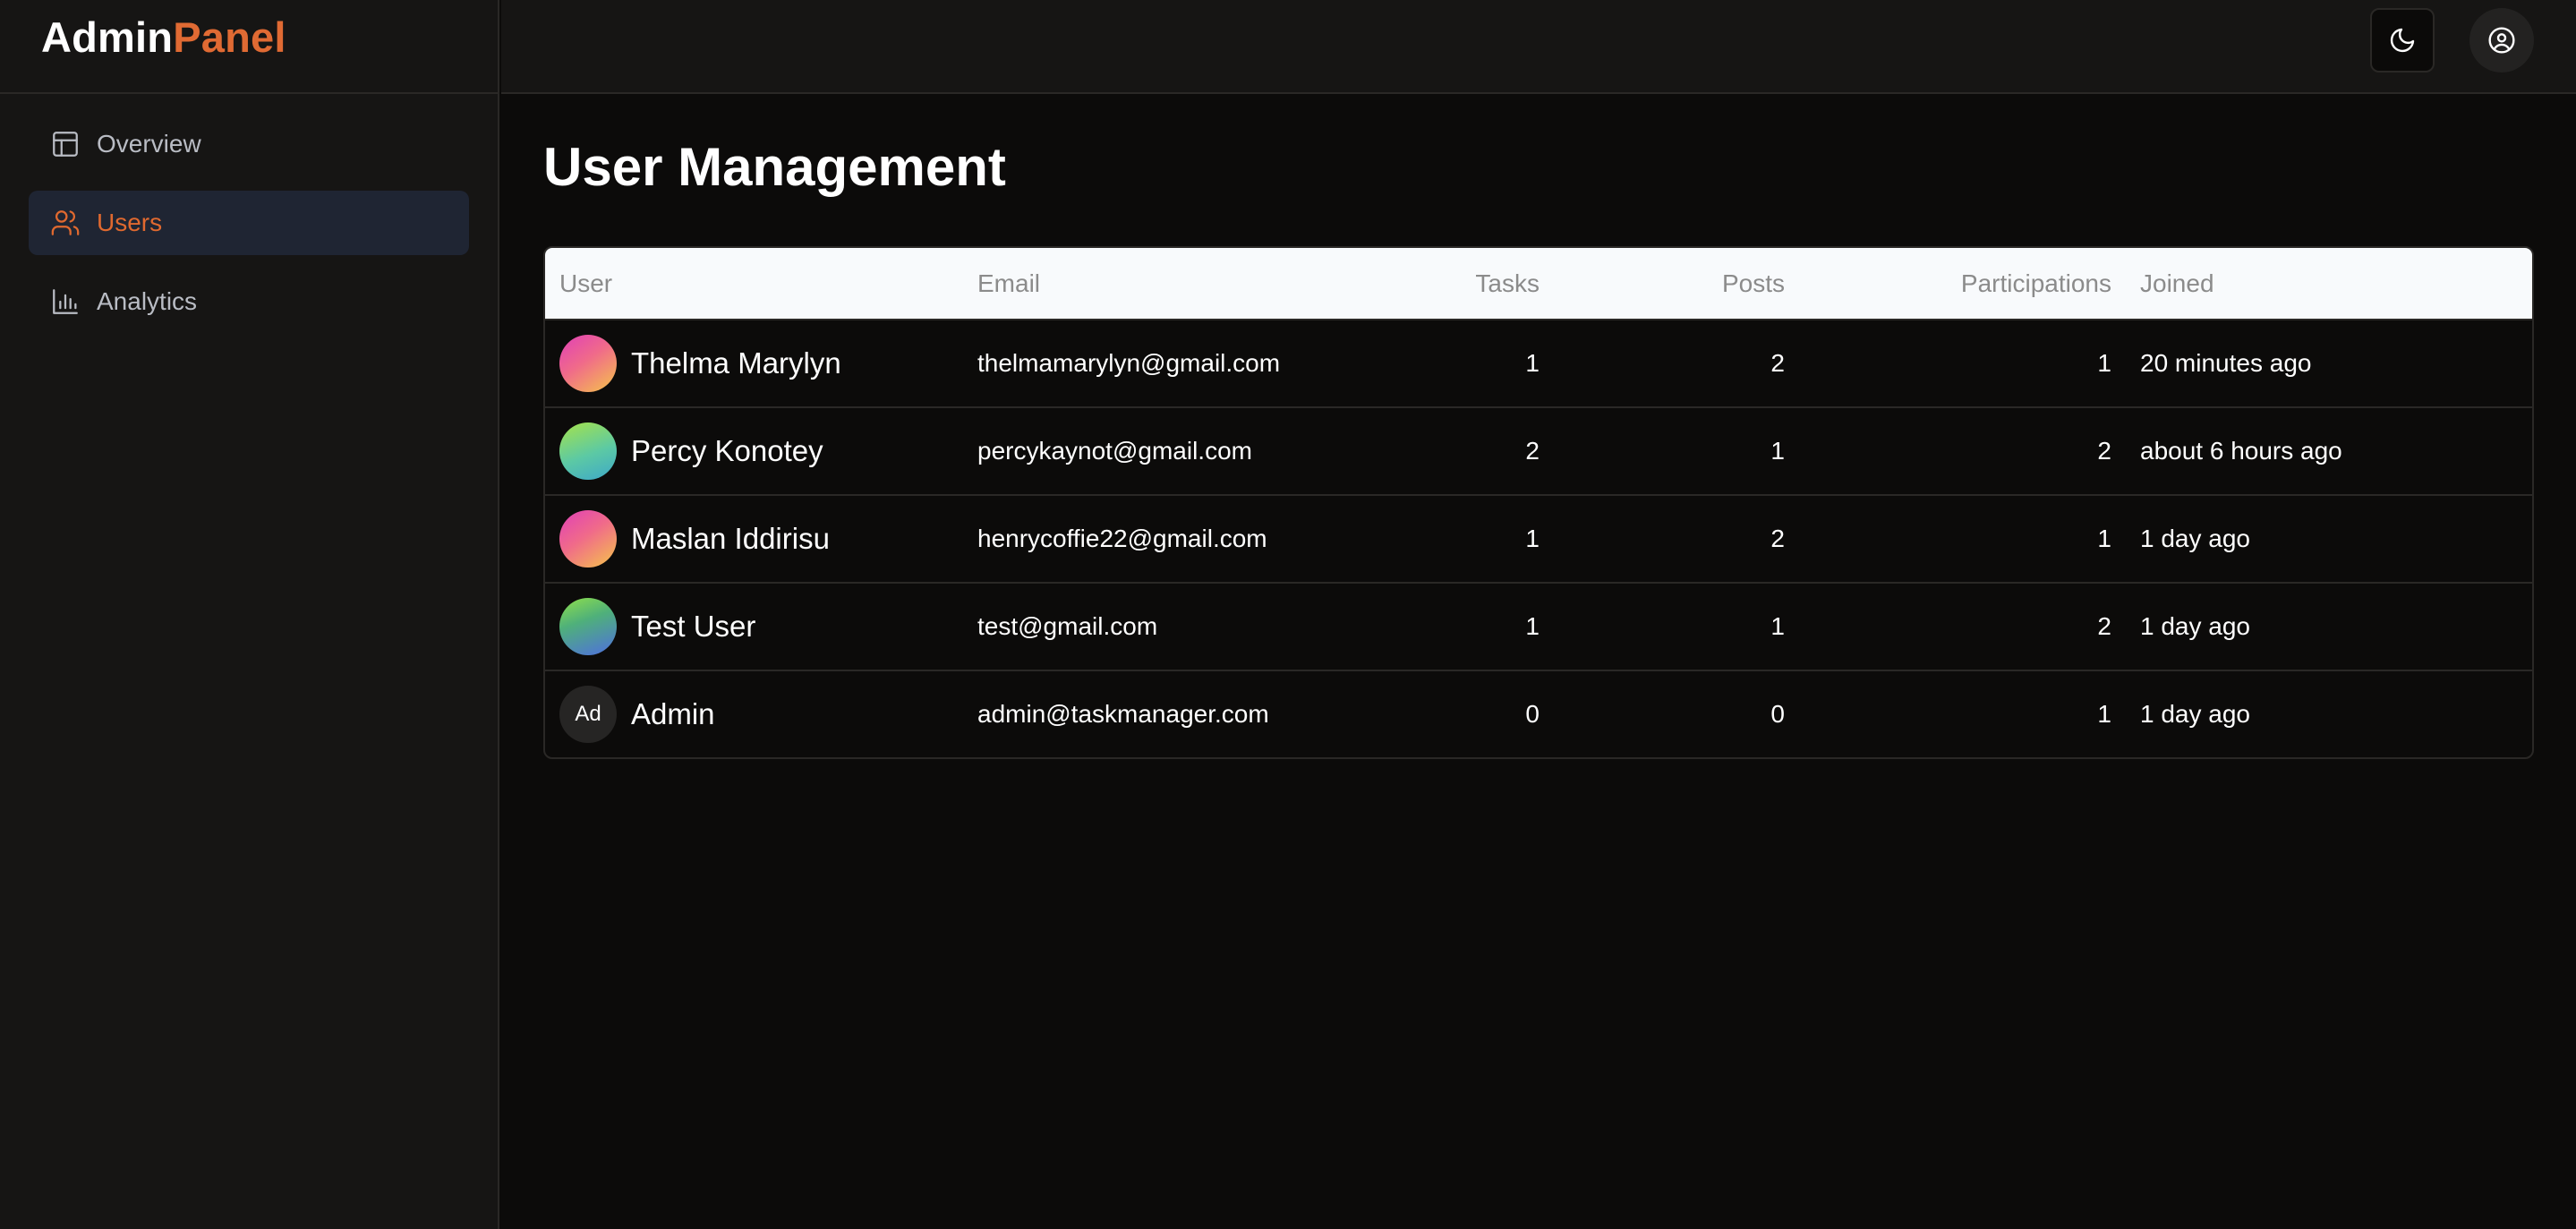 Image resolution: width=2576 pixels, height=1229 pixels. Describe the element at coordinates (774, 167) in the screenshot. I see `page-title: User Management` at that location.